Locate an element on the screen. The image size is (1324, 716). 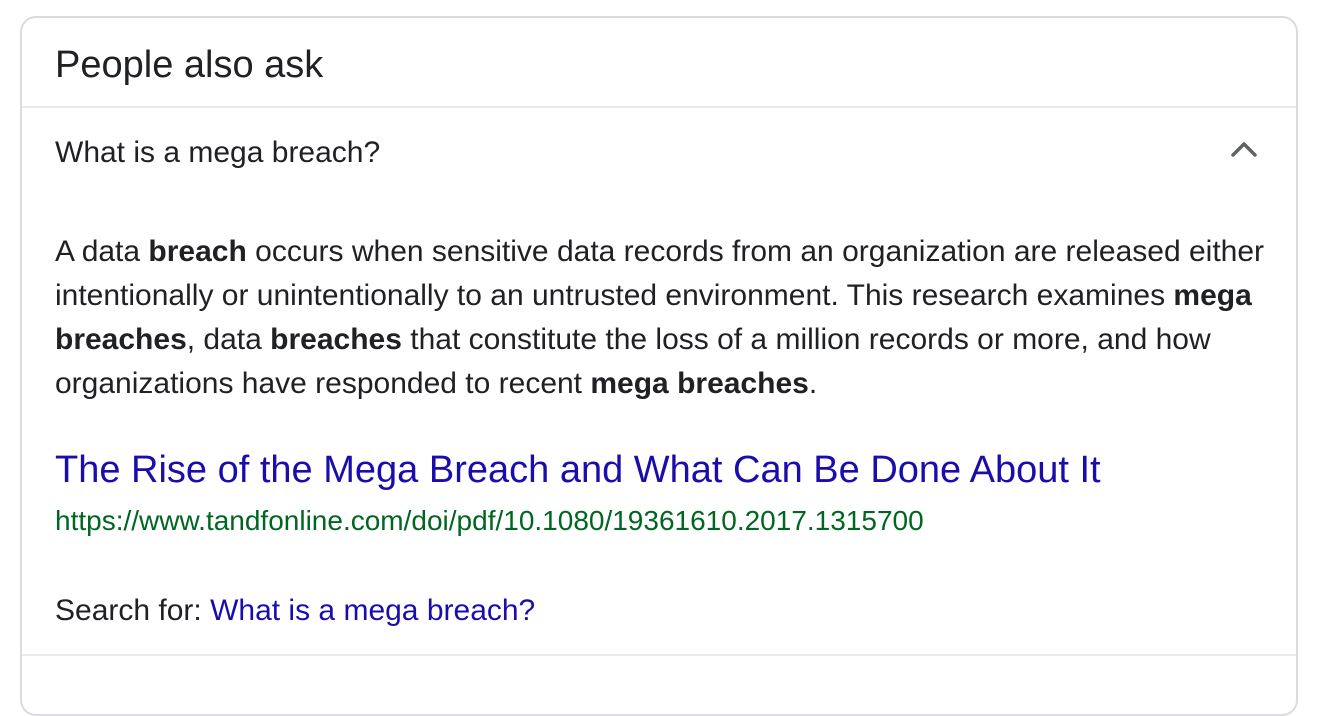
question-accordion-toggle: What is a mega breach? is located at coordinates (659, 154).